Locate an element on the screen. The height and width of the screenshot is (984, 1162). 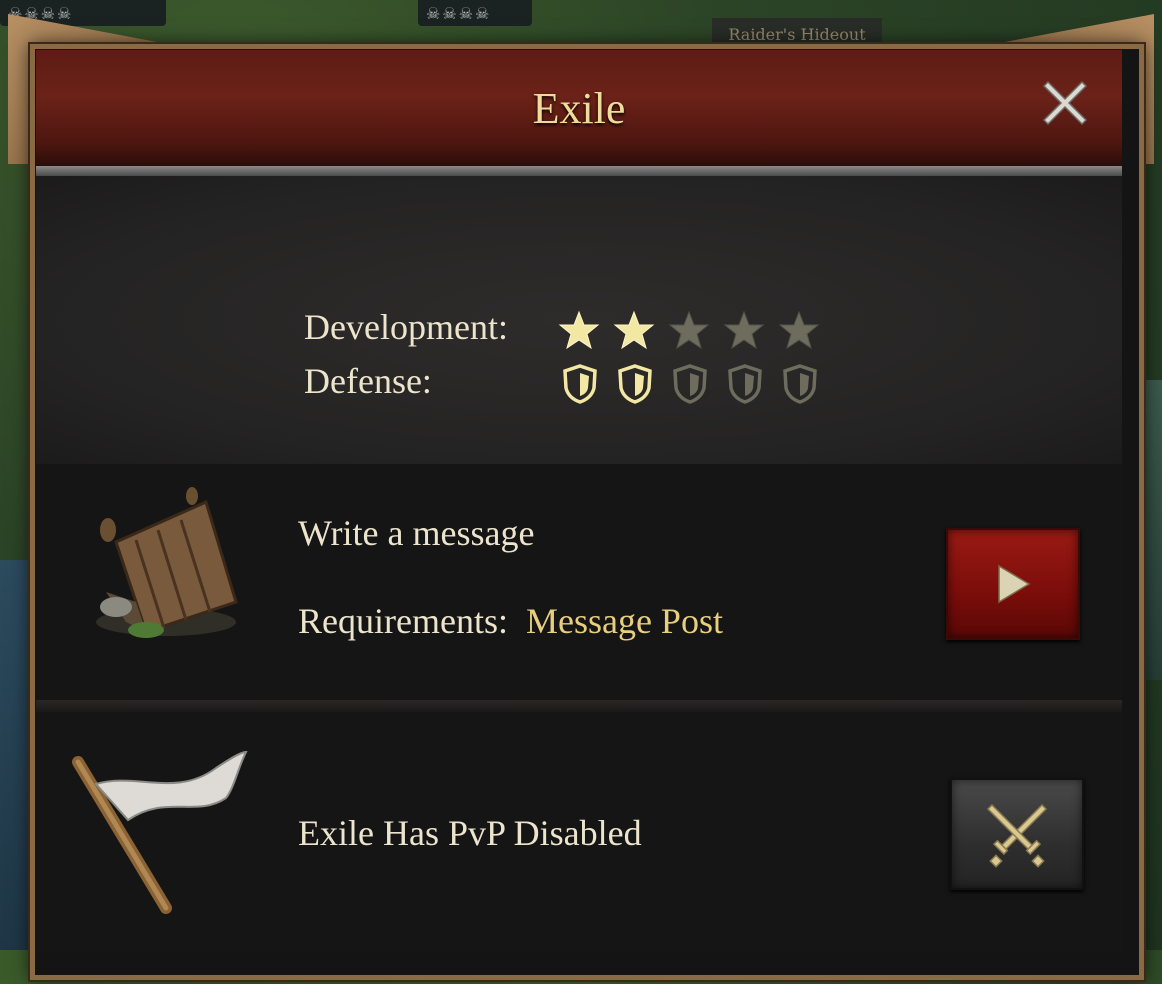
development-label: Development: is located at coordinates (406, 327).